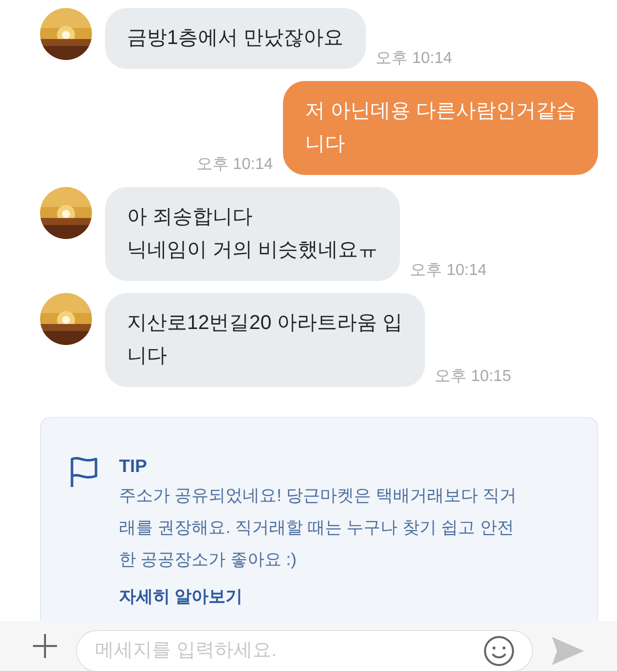  What do you see at coordinates (318, 528) in the screenshot?
I see `tip-text: 주소가 공유되었네요! 당근마켓은 택배거래보다 직거 래를 권장해요. 직거래할 때는 누구나 찾기 쉽고 안전 한 공공장소가 좋아요 :)` at bounding box center [318, 528].